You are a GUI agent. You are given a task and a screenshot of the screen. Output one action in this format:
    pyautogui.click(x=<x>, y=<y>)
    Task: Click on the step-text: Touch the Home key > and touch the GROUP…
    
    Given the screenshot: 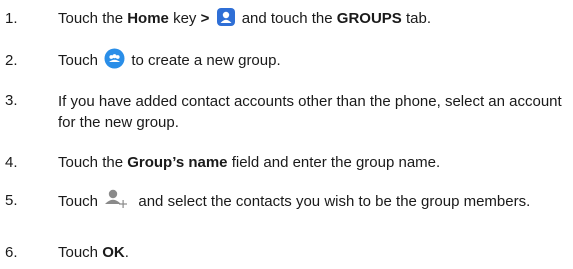 What is the action you would take?
    pyautogui.click(x=313, y=18)
    